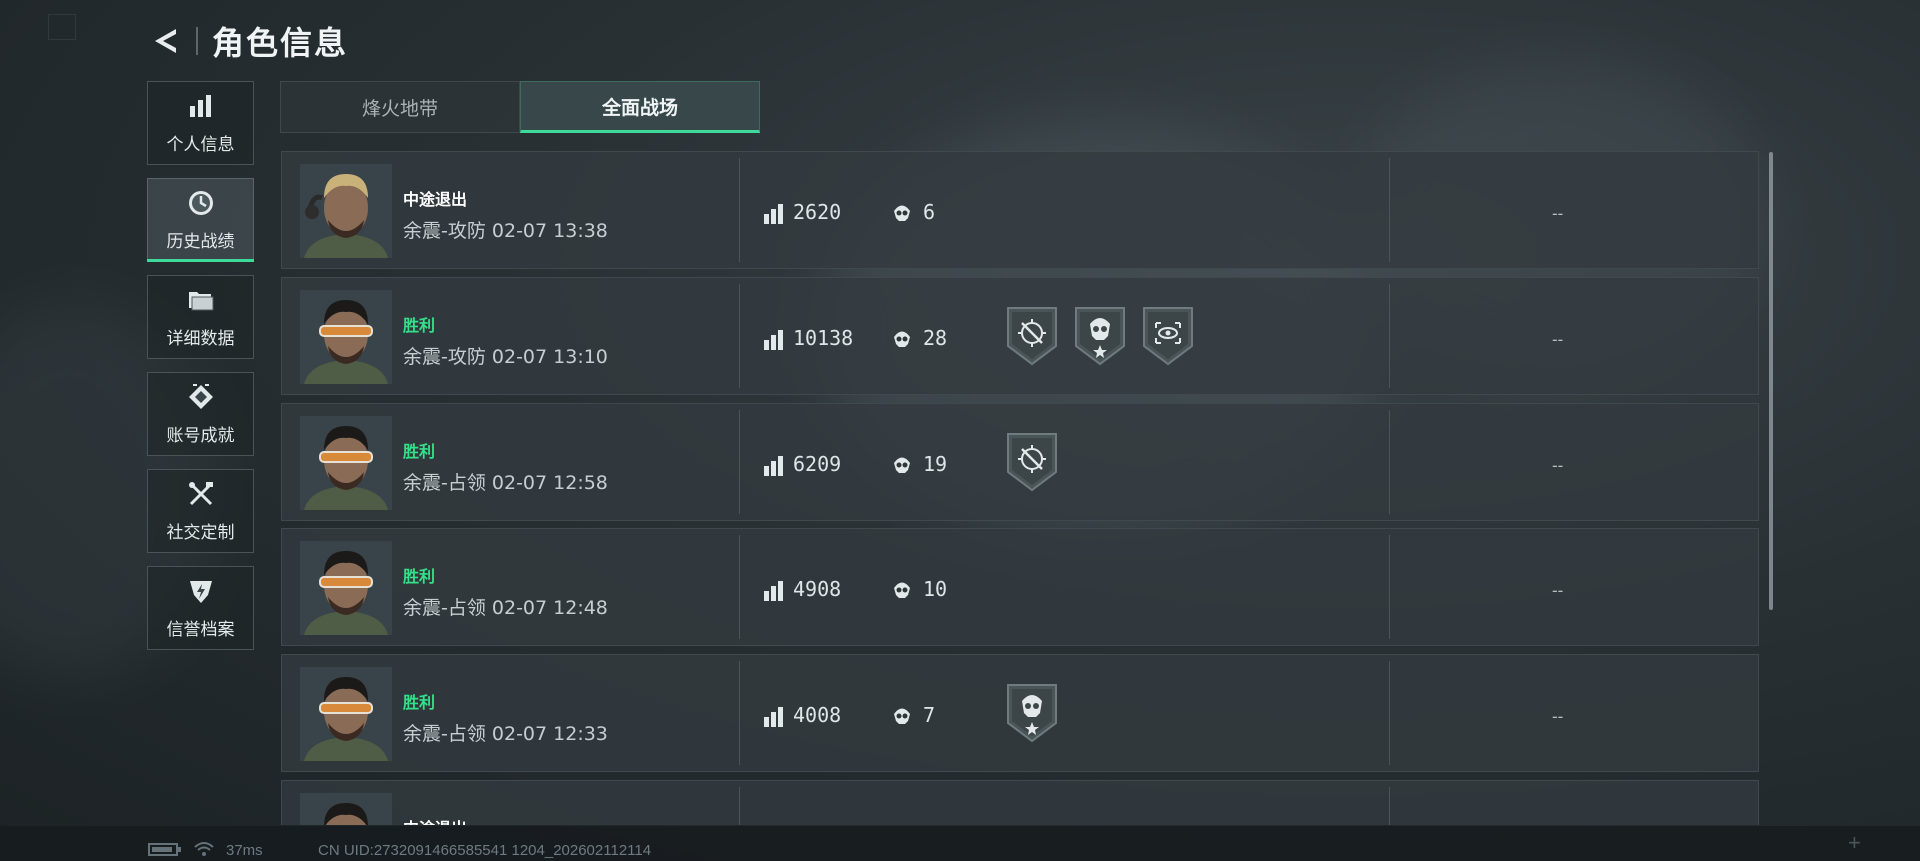  What do you see at coordinates (960, 843) in the screenshot?
I see `status-bar` at bounding box center [960, 843].